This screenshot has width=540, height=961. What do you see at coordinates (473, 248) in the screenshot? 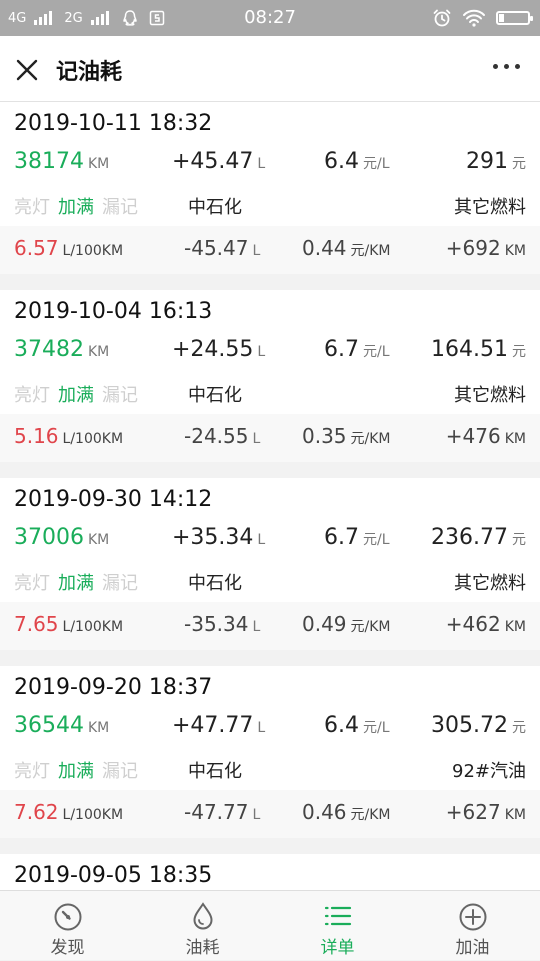
I see `distance-value: +692` at bounding box center [473, 248].